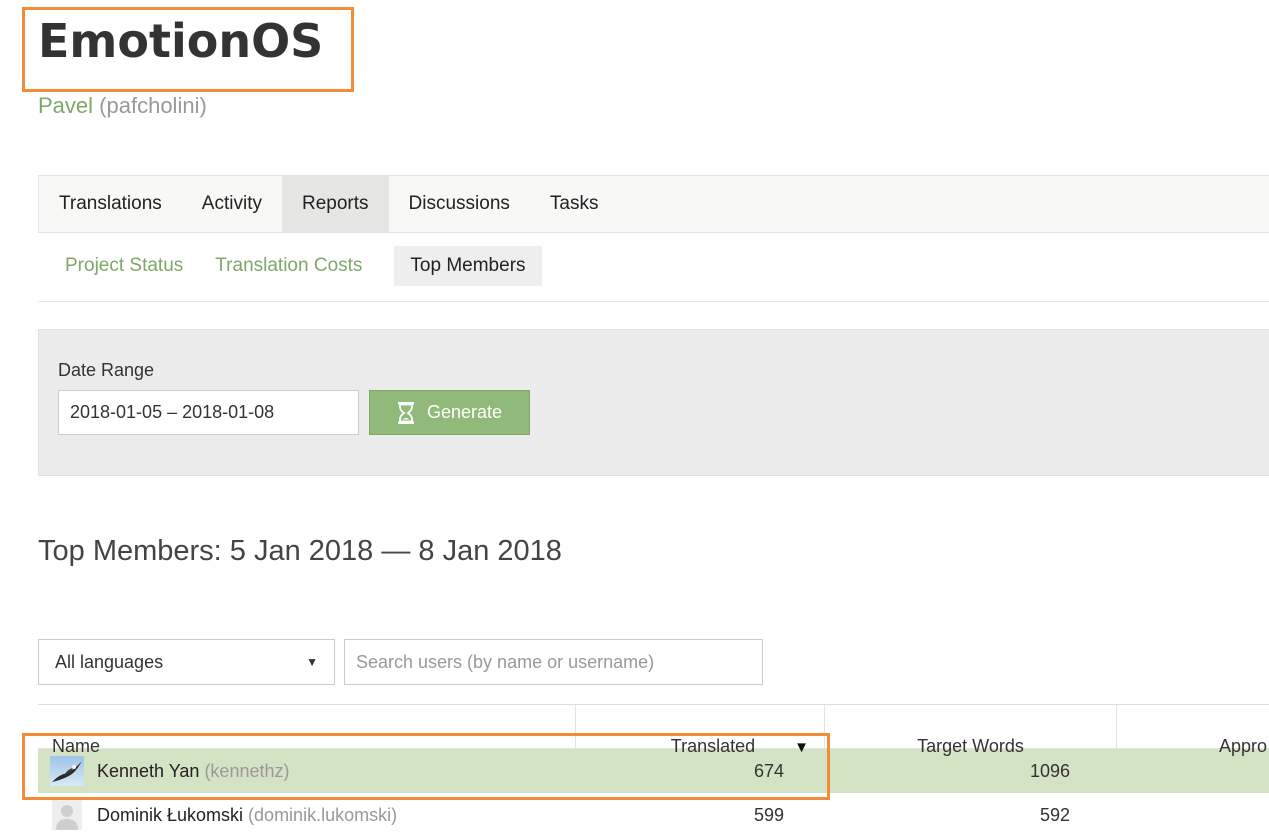  I want to click on target-words-count: 1096, so click(1049, 770).